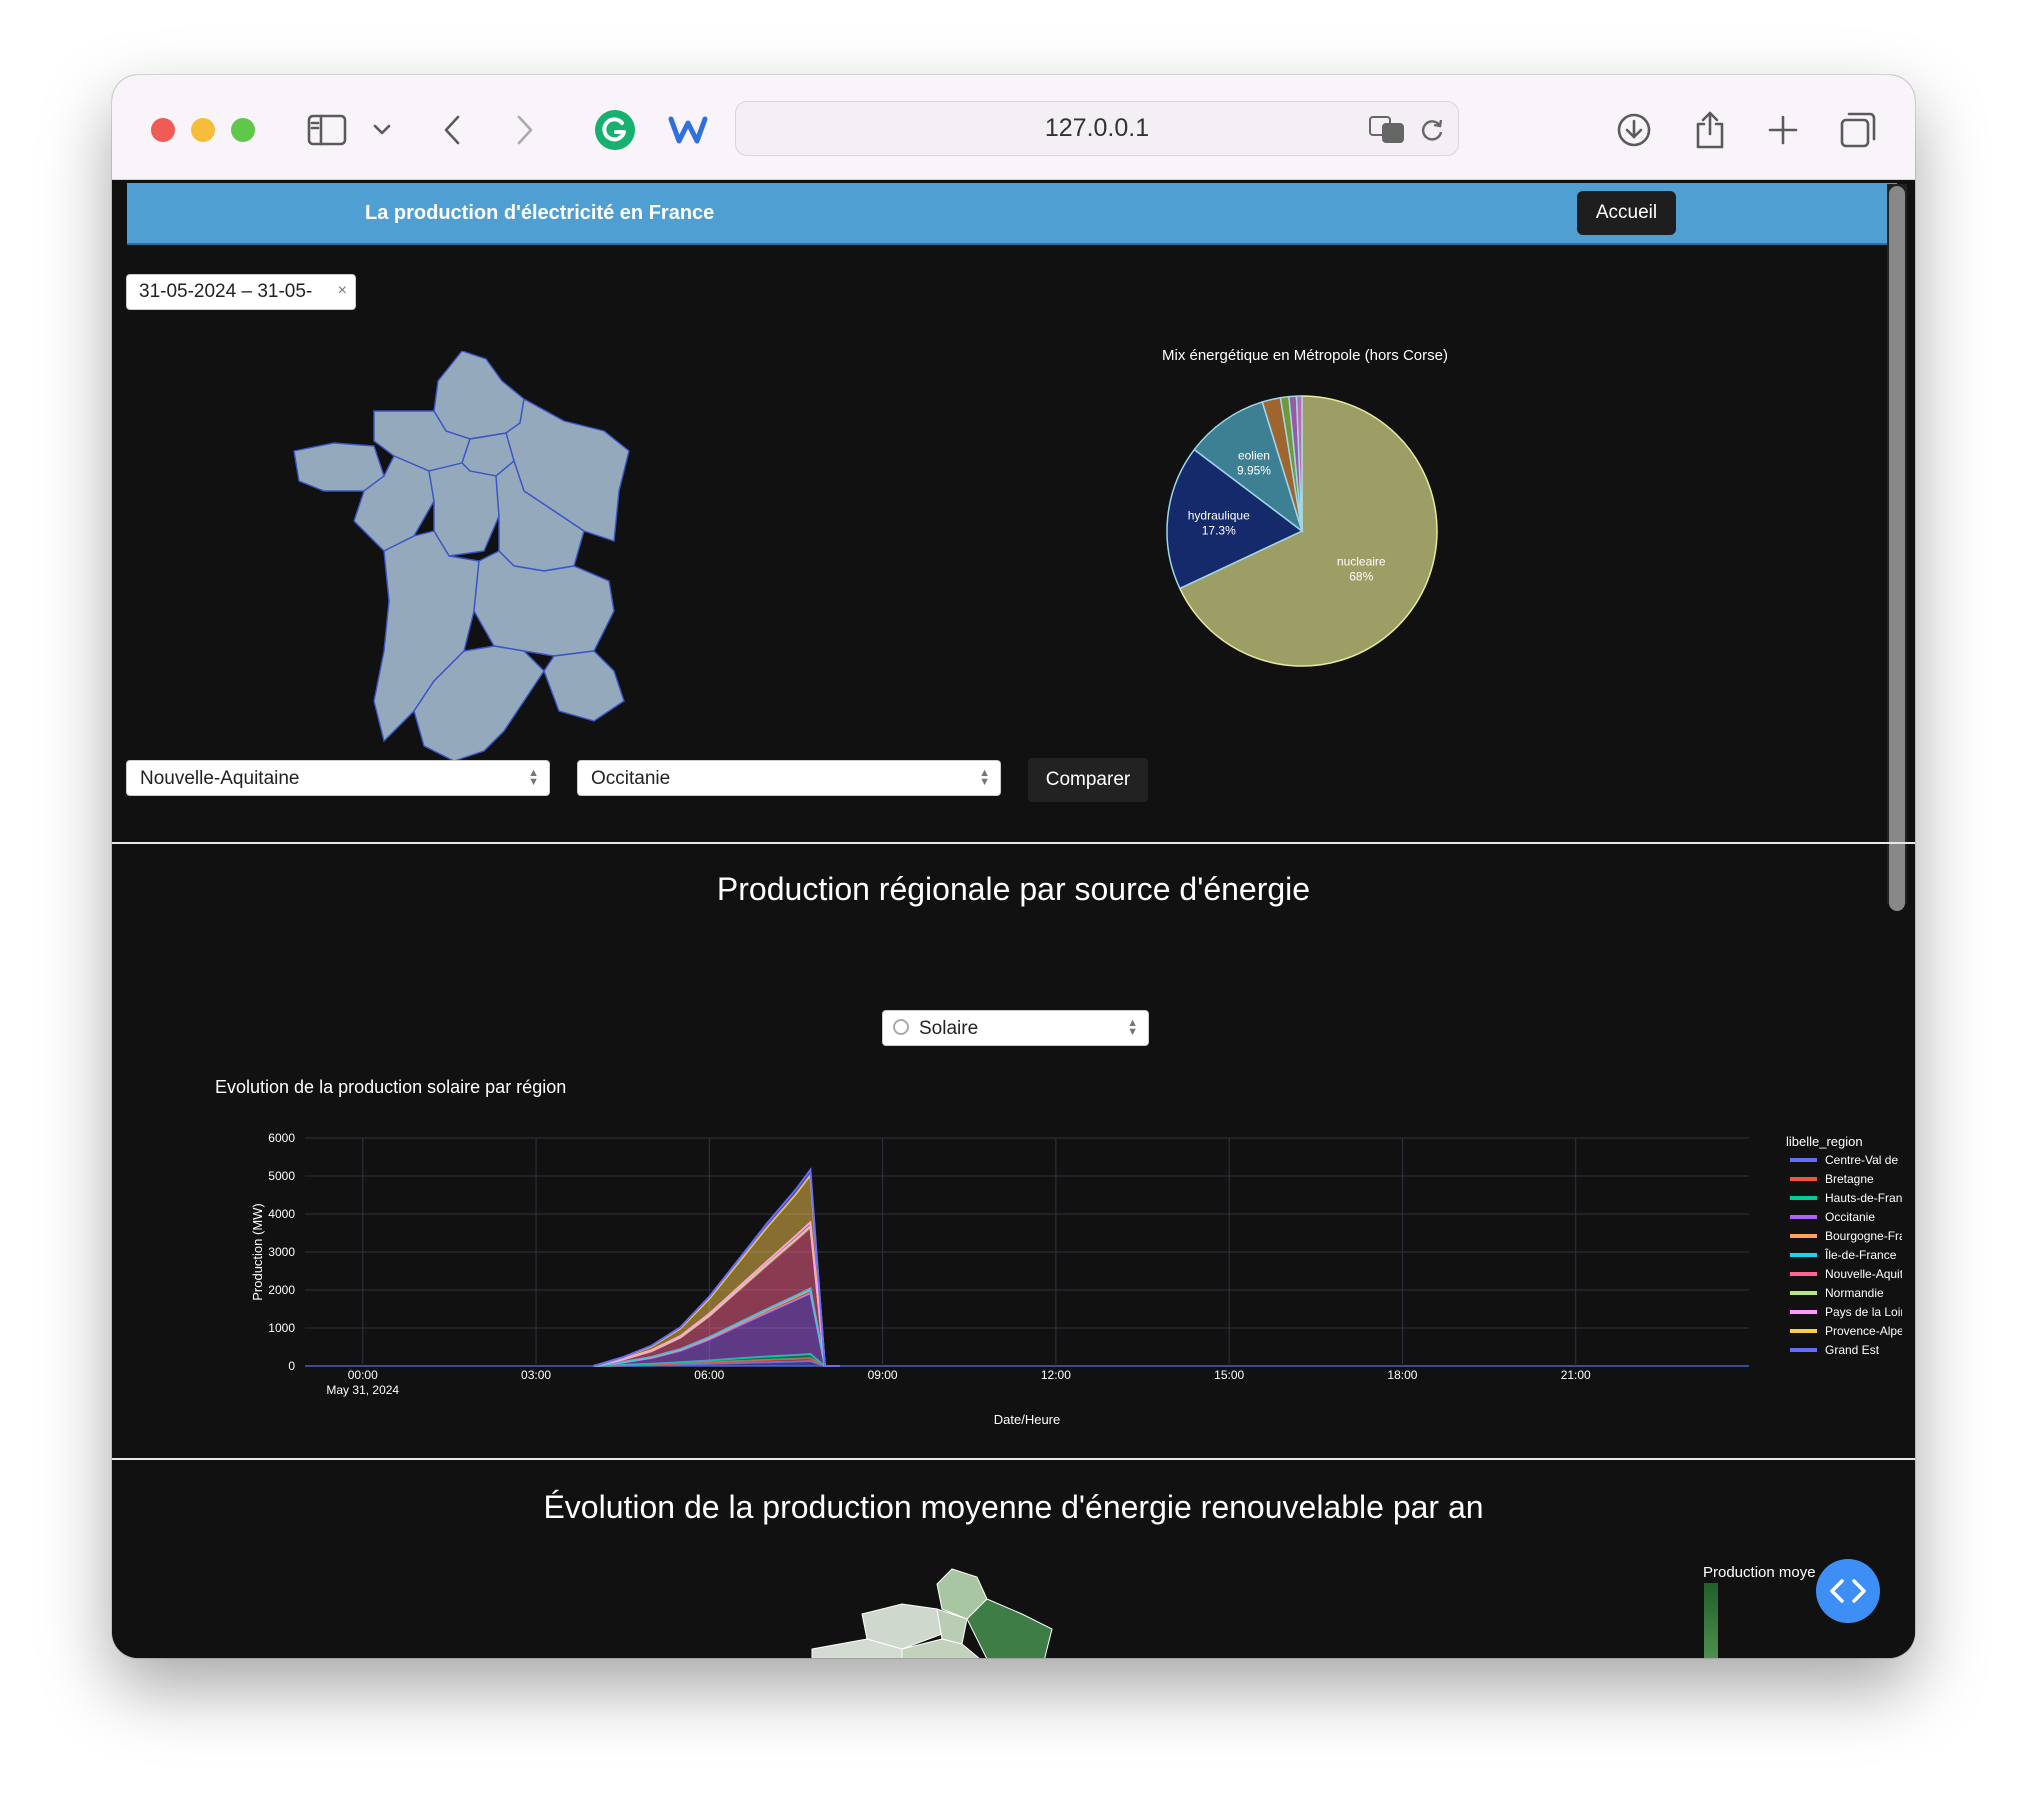 This screenshot has width=2026, height=1806. I want to click on close-window-button, so click(163, 130).